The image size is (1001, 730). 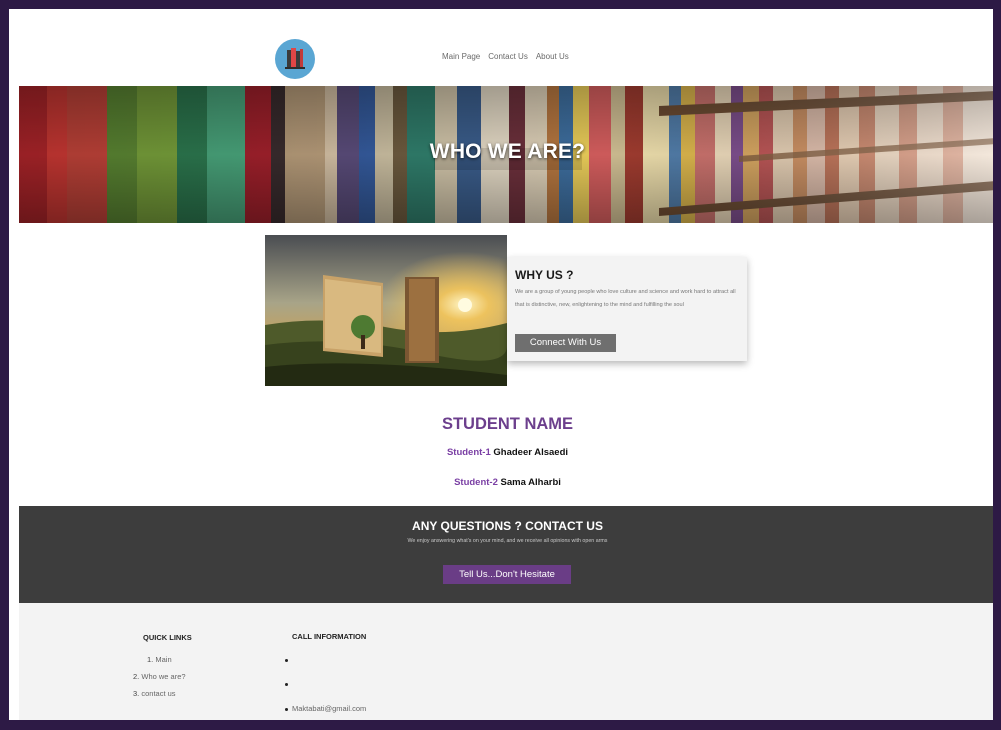 I want to click on open-book-landscape-image, so click(x=386, y=310).